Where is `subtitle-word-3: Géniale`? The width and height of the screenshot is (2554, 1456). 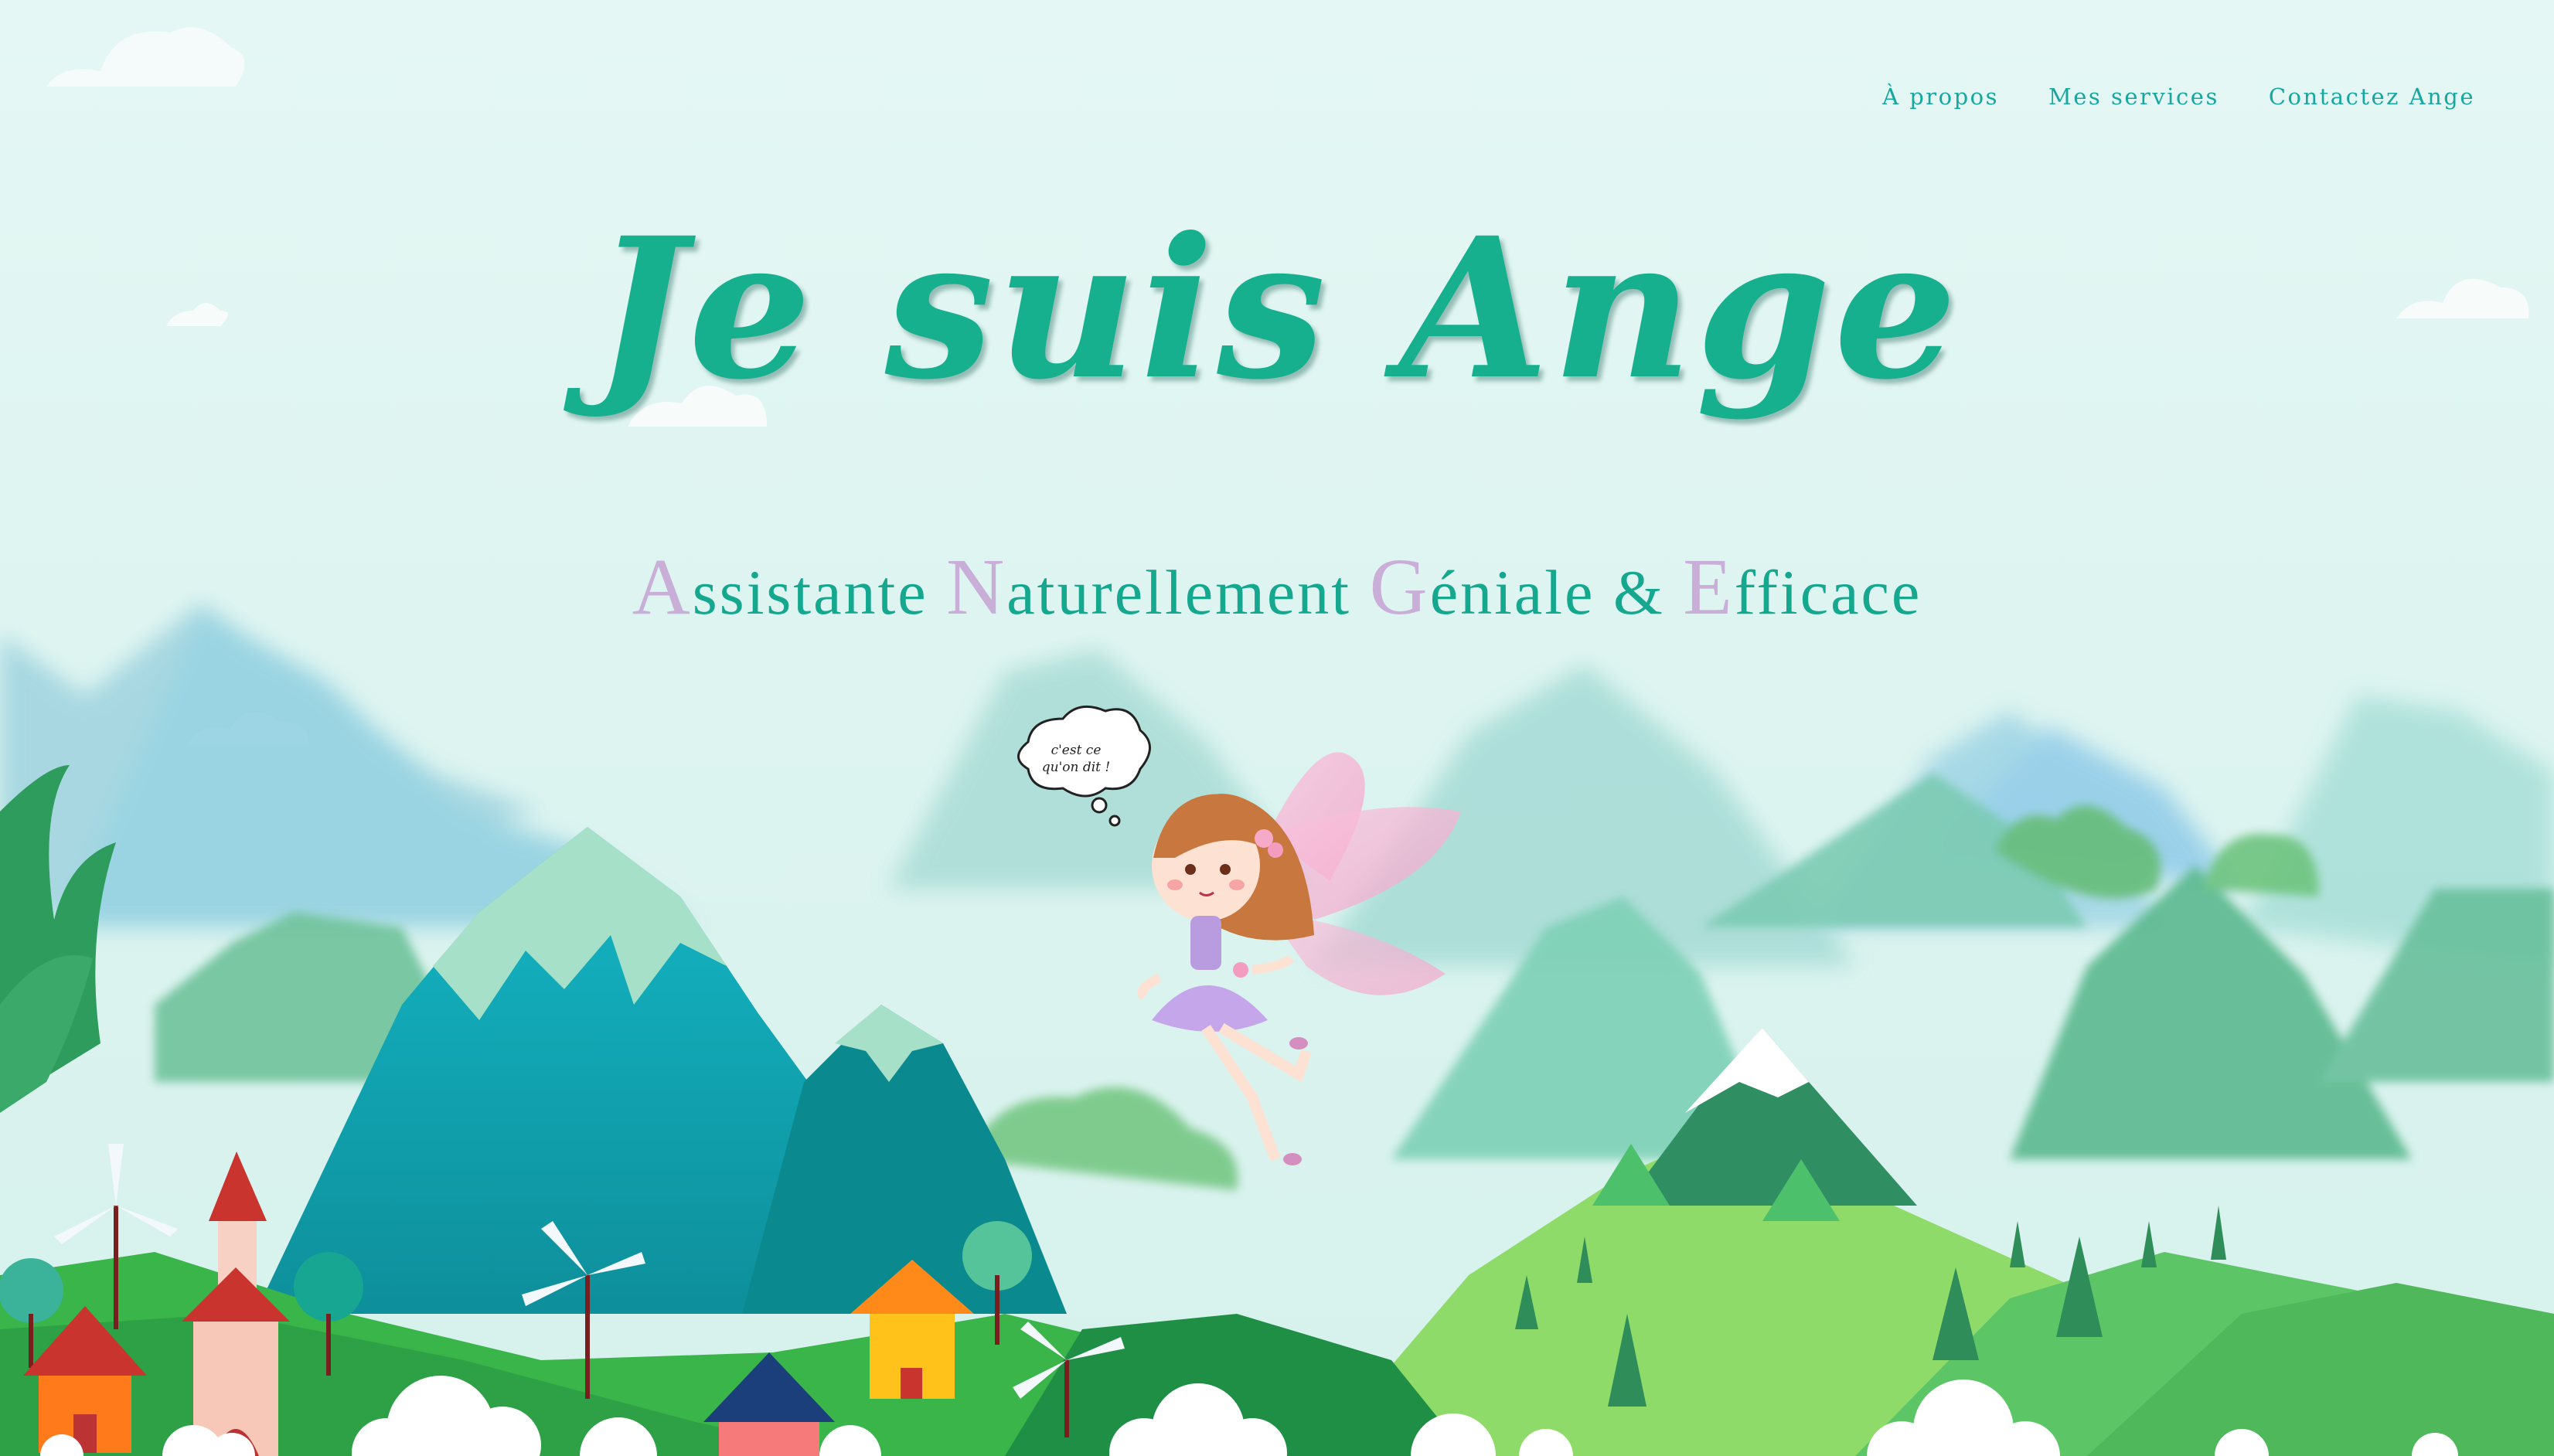 subtitle-word-3: Géniale is located at coordinates (1482, 587).